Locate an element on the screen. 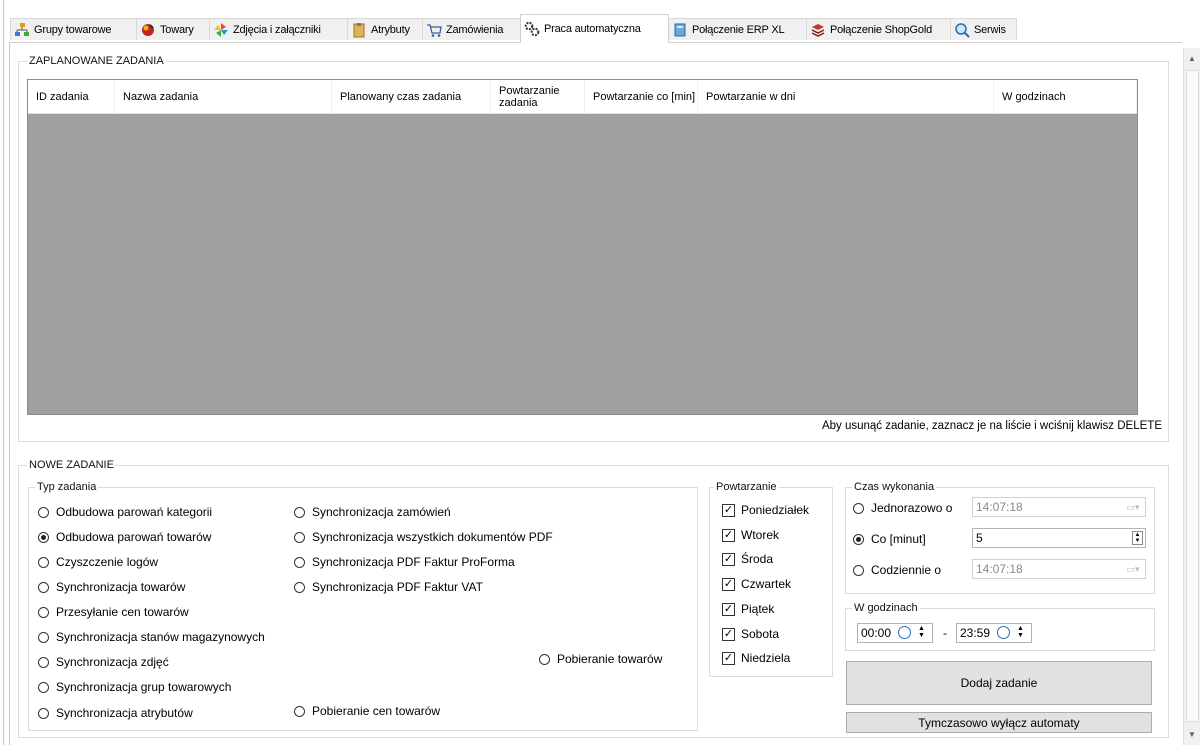 This screenshot has height=745, width=1200. radio-sync-attributes: Synchronizacja atrybutów is located at coordinates (115, 713).